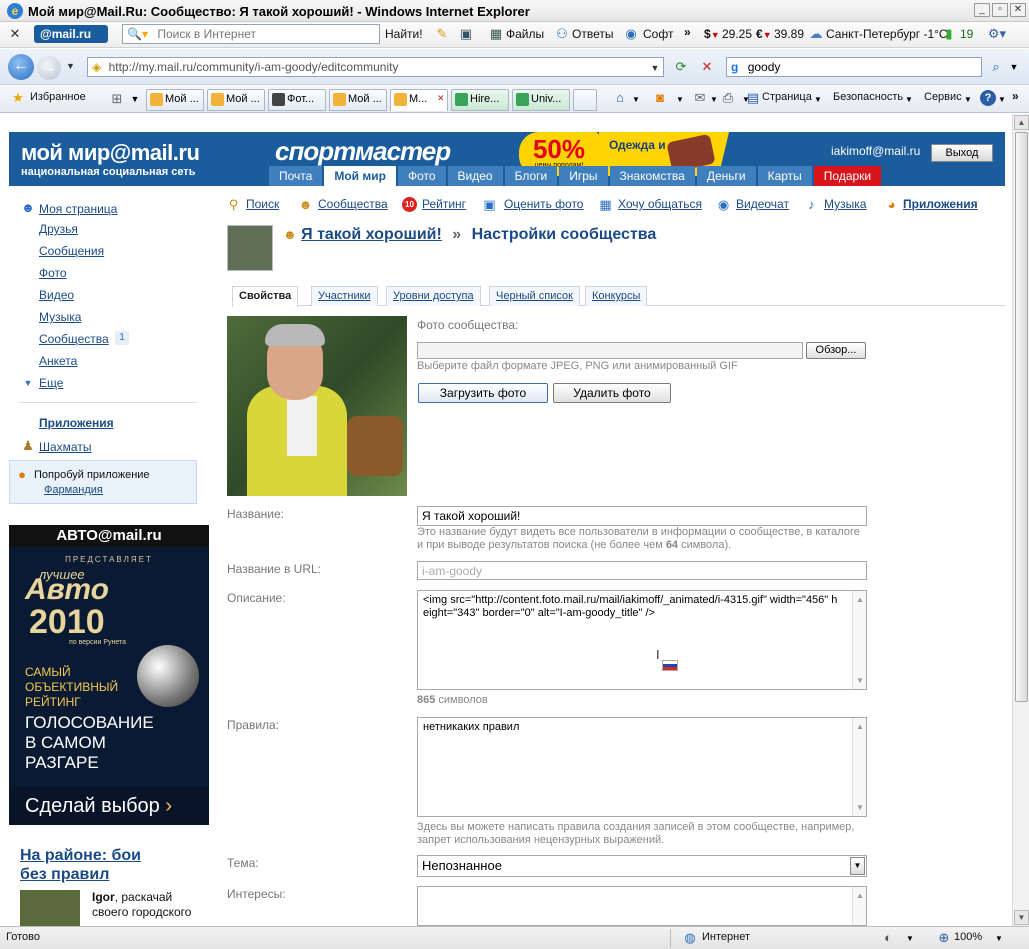 The width and height of the screenshot is (1029, 949). Describe the element at coordinates (997, 34) in the screenshot. I see `tools-icon: ⚙▾` at that location.